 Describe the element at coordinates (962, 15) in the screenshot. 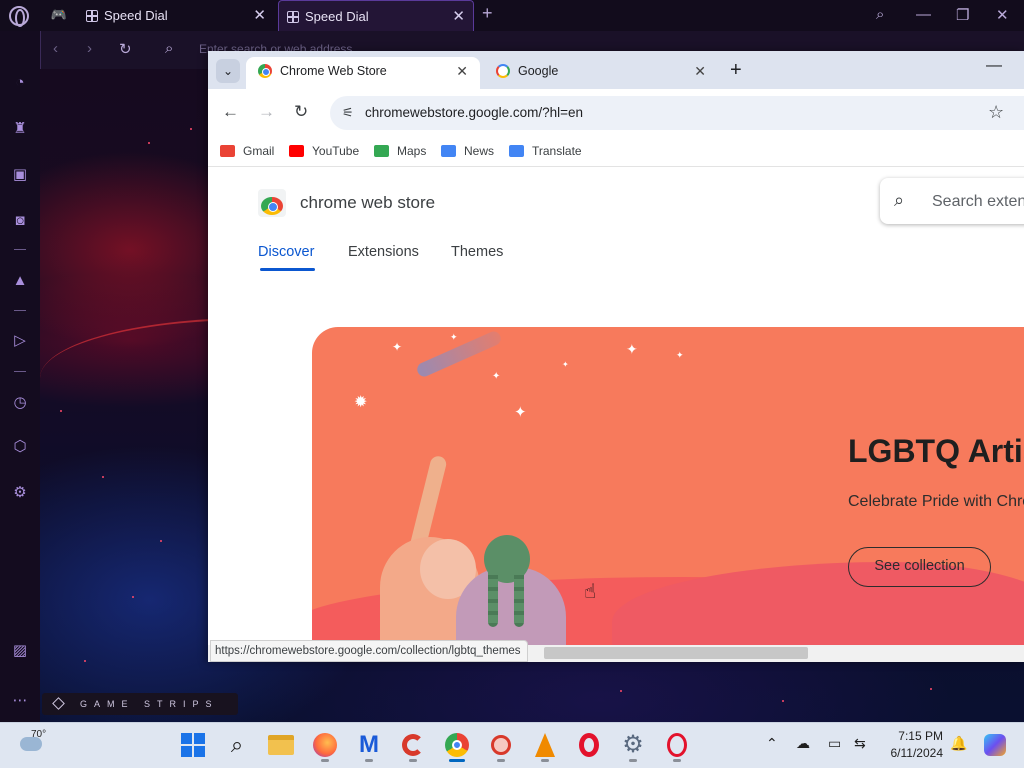

I see `restore-icon: ❐` at that location.